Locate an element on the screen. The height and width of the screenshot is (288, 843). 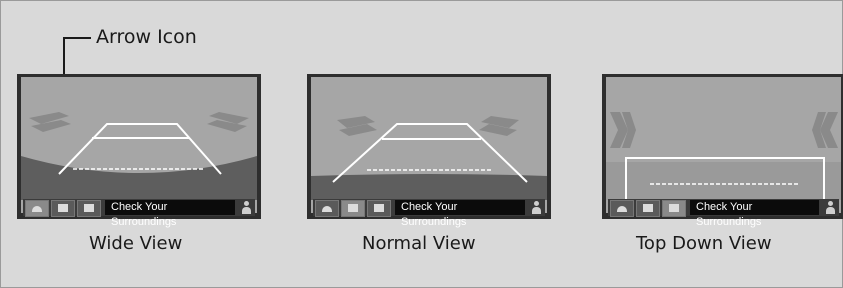
wide-view-image is located at coordinates (139, 145).